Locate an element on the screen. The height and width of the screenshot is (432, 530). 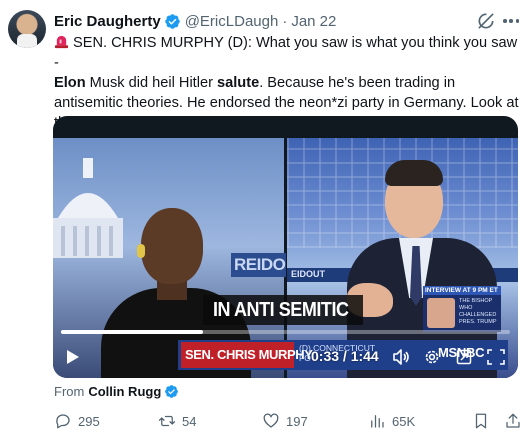
fullscreen-icon is located at coordinates (464, 357).